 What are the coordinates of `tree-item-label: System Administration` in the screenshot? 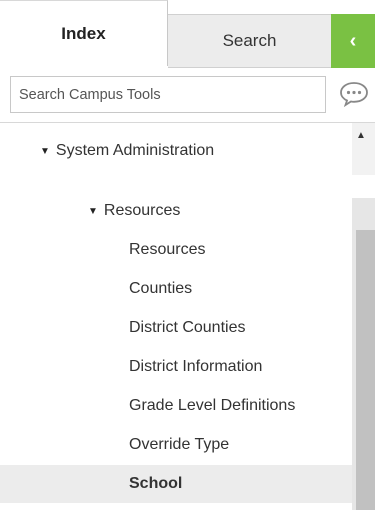 It's located at (135, 150).